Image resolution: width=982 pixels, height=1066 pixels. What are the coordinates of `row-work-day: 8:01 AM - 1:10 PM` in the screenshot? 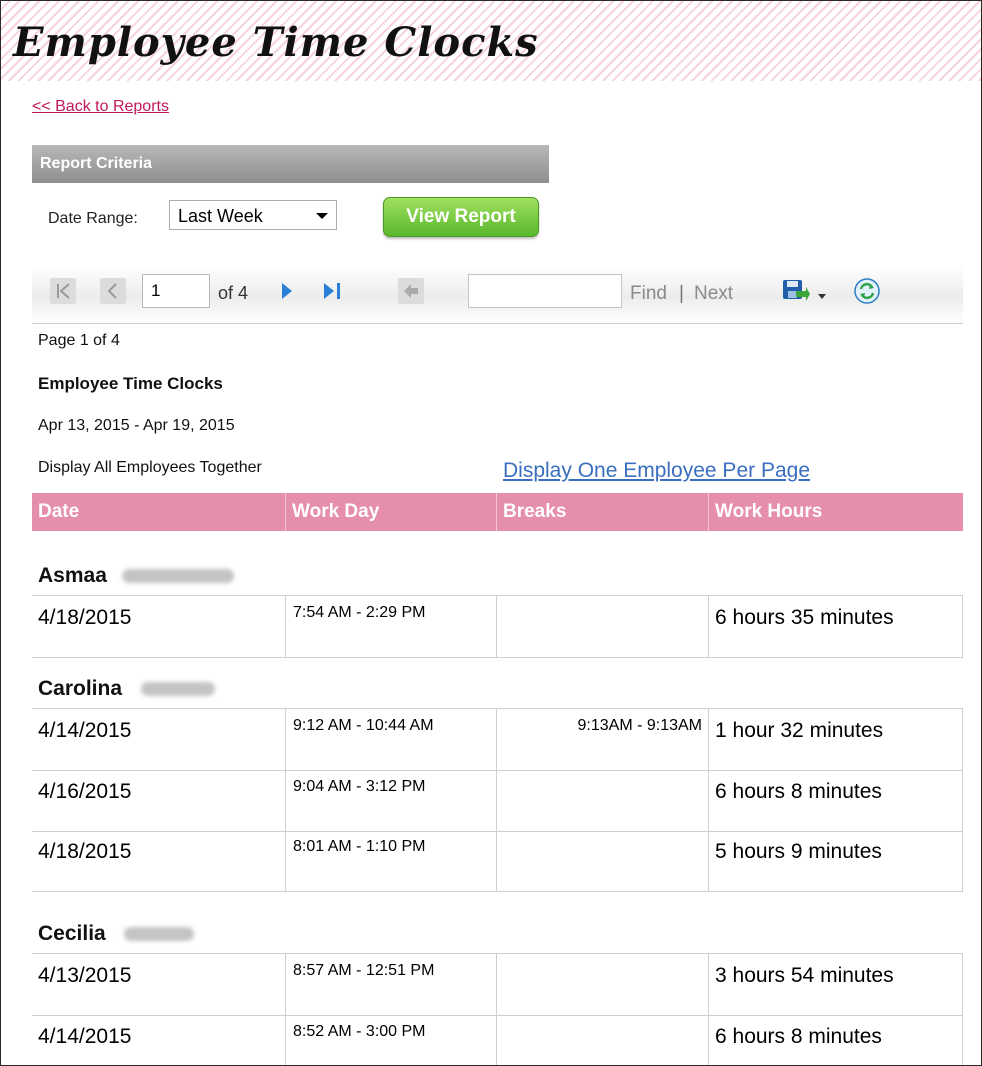 It's located at (390, 860).